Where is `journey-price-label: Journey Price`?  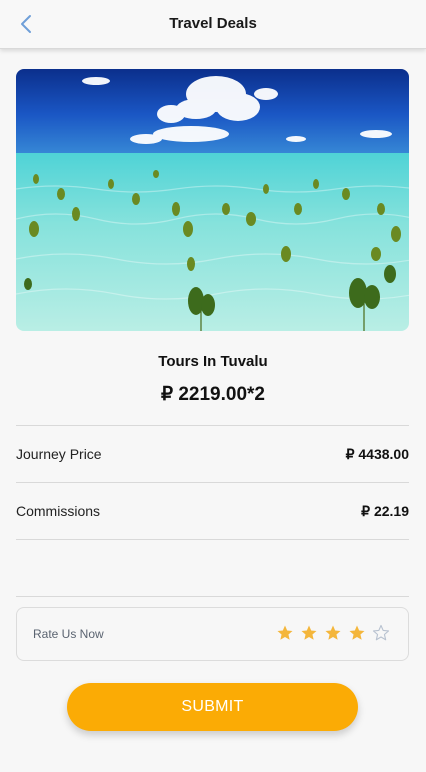
journey-price-label: Journey Price is located at coordinates (59, 454).